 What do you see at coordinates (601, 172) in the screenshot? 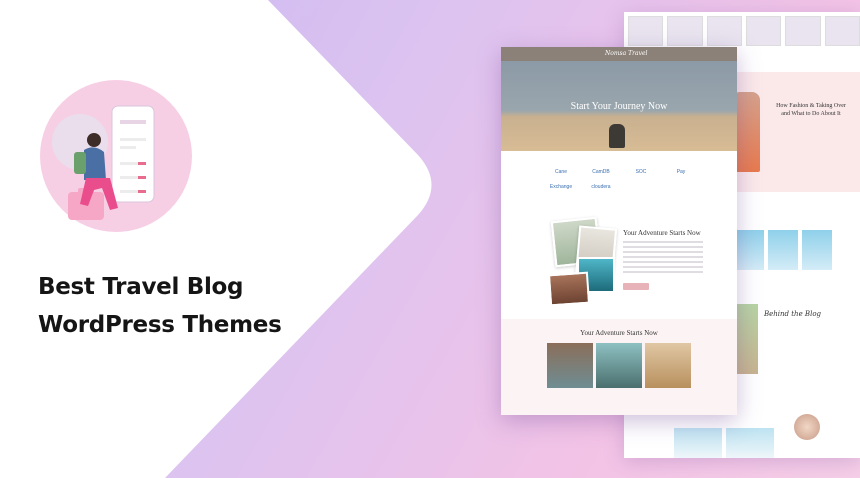
I see `partner-logo: CamDB` at bounding box center [601, 172].